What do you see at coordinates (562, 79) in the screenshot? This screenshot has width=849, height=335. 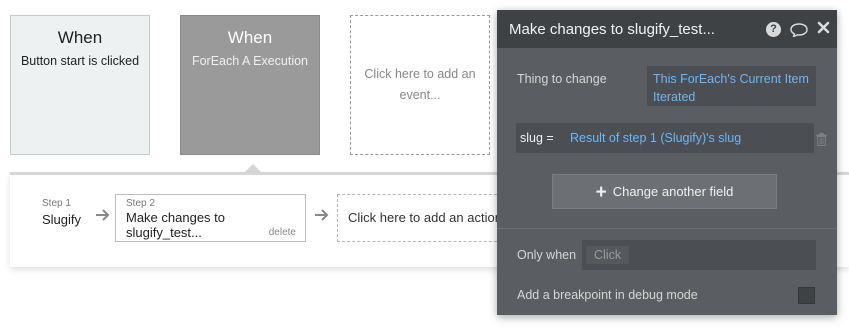 I see `thing-to-change-label: Thing to change` at bounding box center [562, 79].